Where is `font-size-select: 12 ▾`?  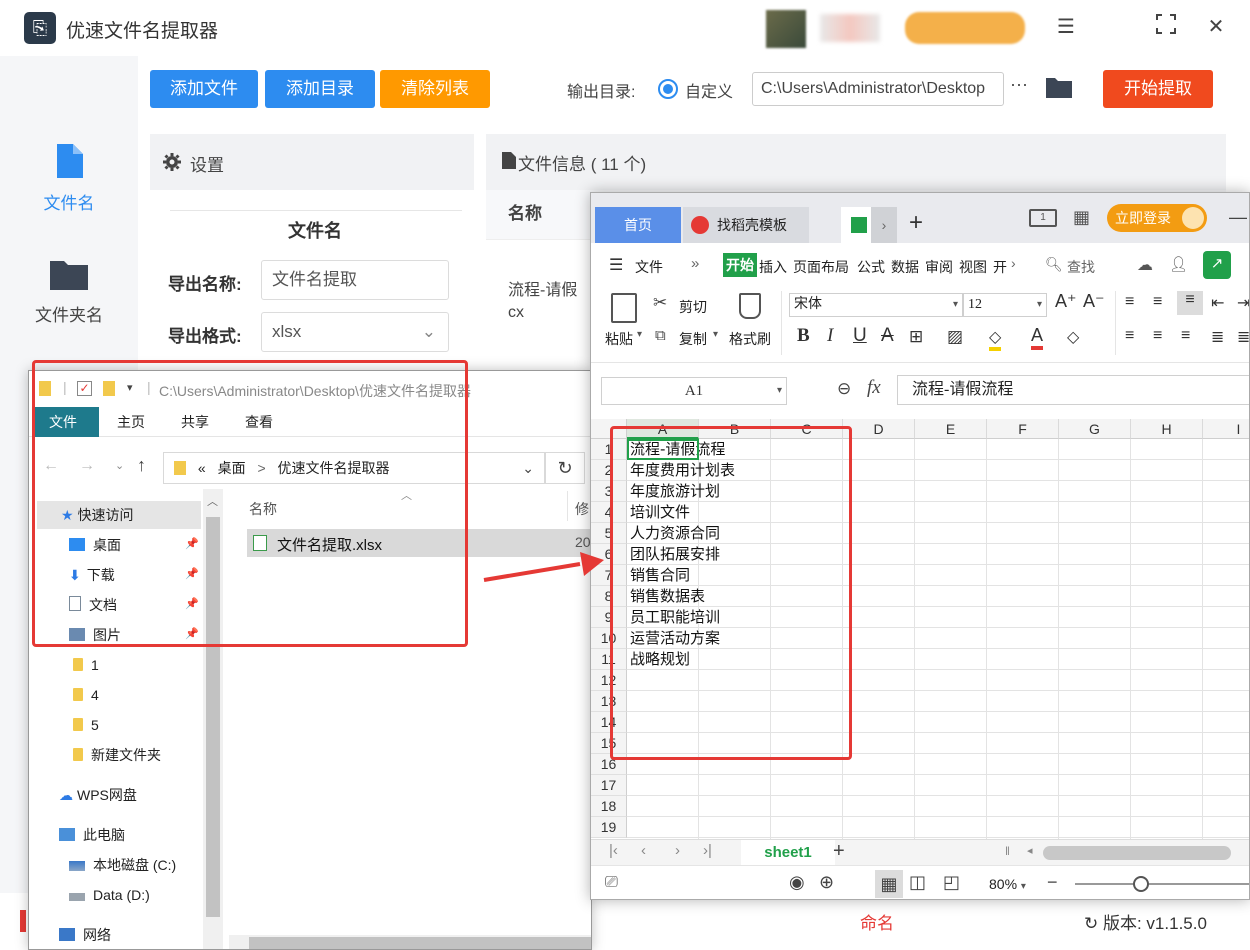 font-size-select: 12 ▾ is located at coordinates (1005, 305).